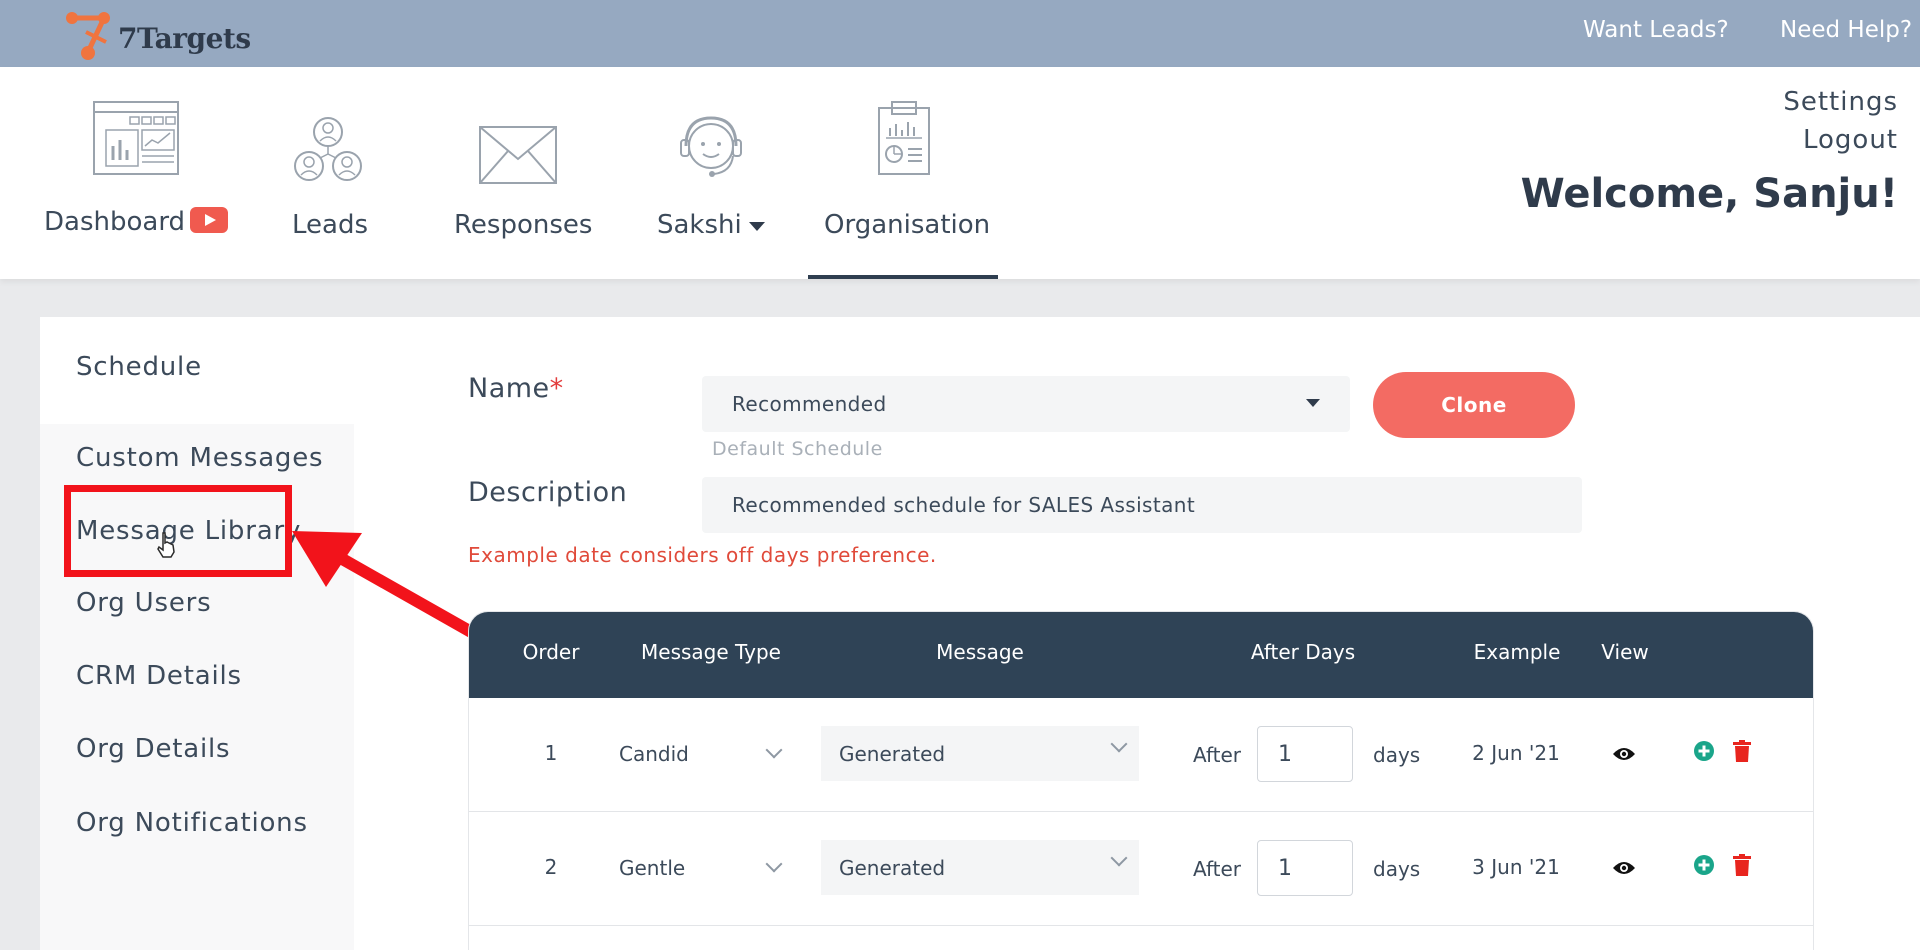 The height and width of the screenshot is (950, 1920). What do you see at coordinates (389, 587) in the screenshot?
I see `annotation-arrow-icon` at bounding box center [389, 587].